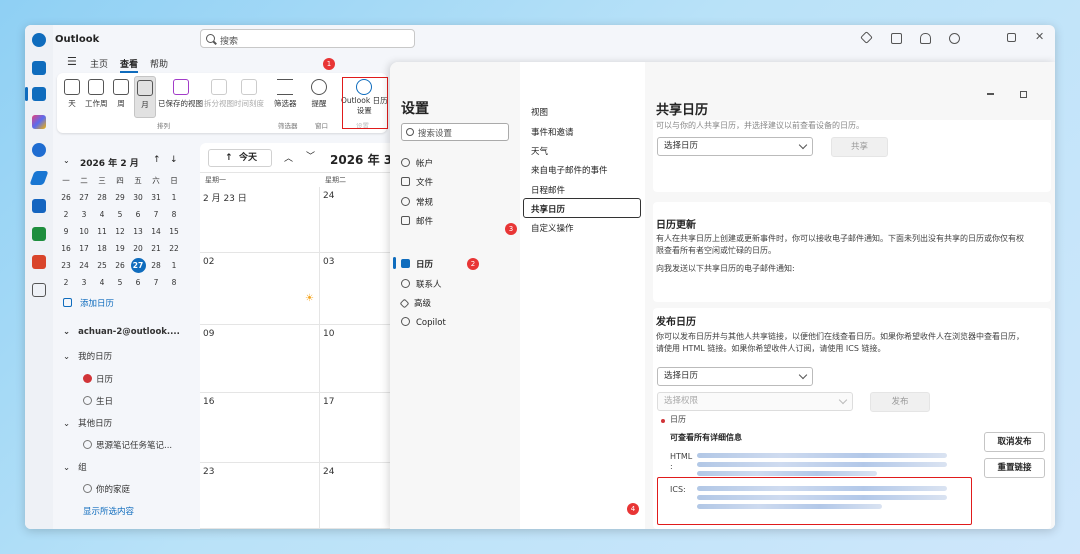 The image size is (1080, 554). I want to click on mini-day: 1, so click(174, 197).